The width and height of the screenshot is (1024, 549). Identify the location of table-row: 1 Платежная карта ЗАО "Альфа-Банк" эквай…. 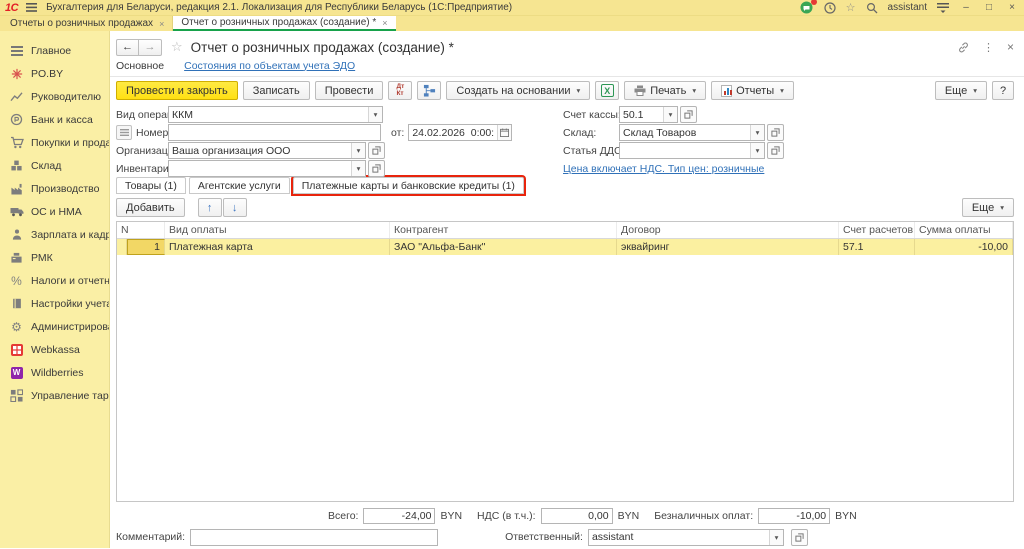
(565, 247).